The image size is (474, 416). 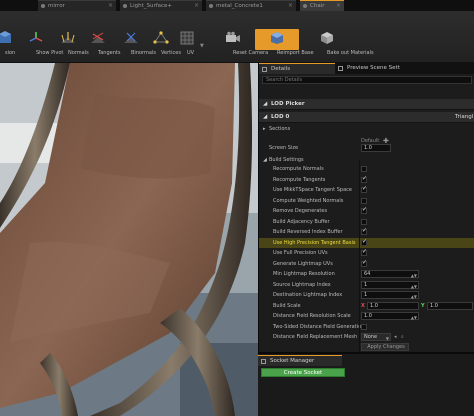 I want to click on build-scale-y-field: 1.0, so click(x=450, y=305).